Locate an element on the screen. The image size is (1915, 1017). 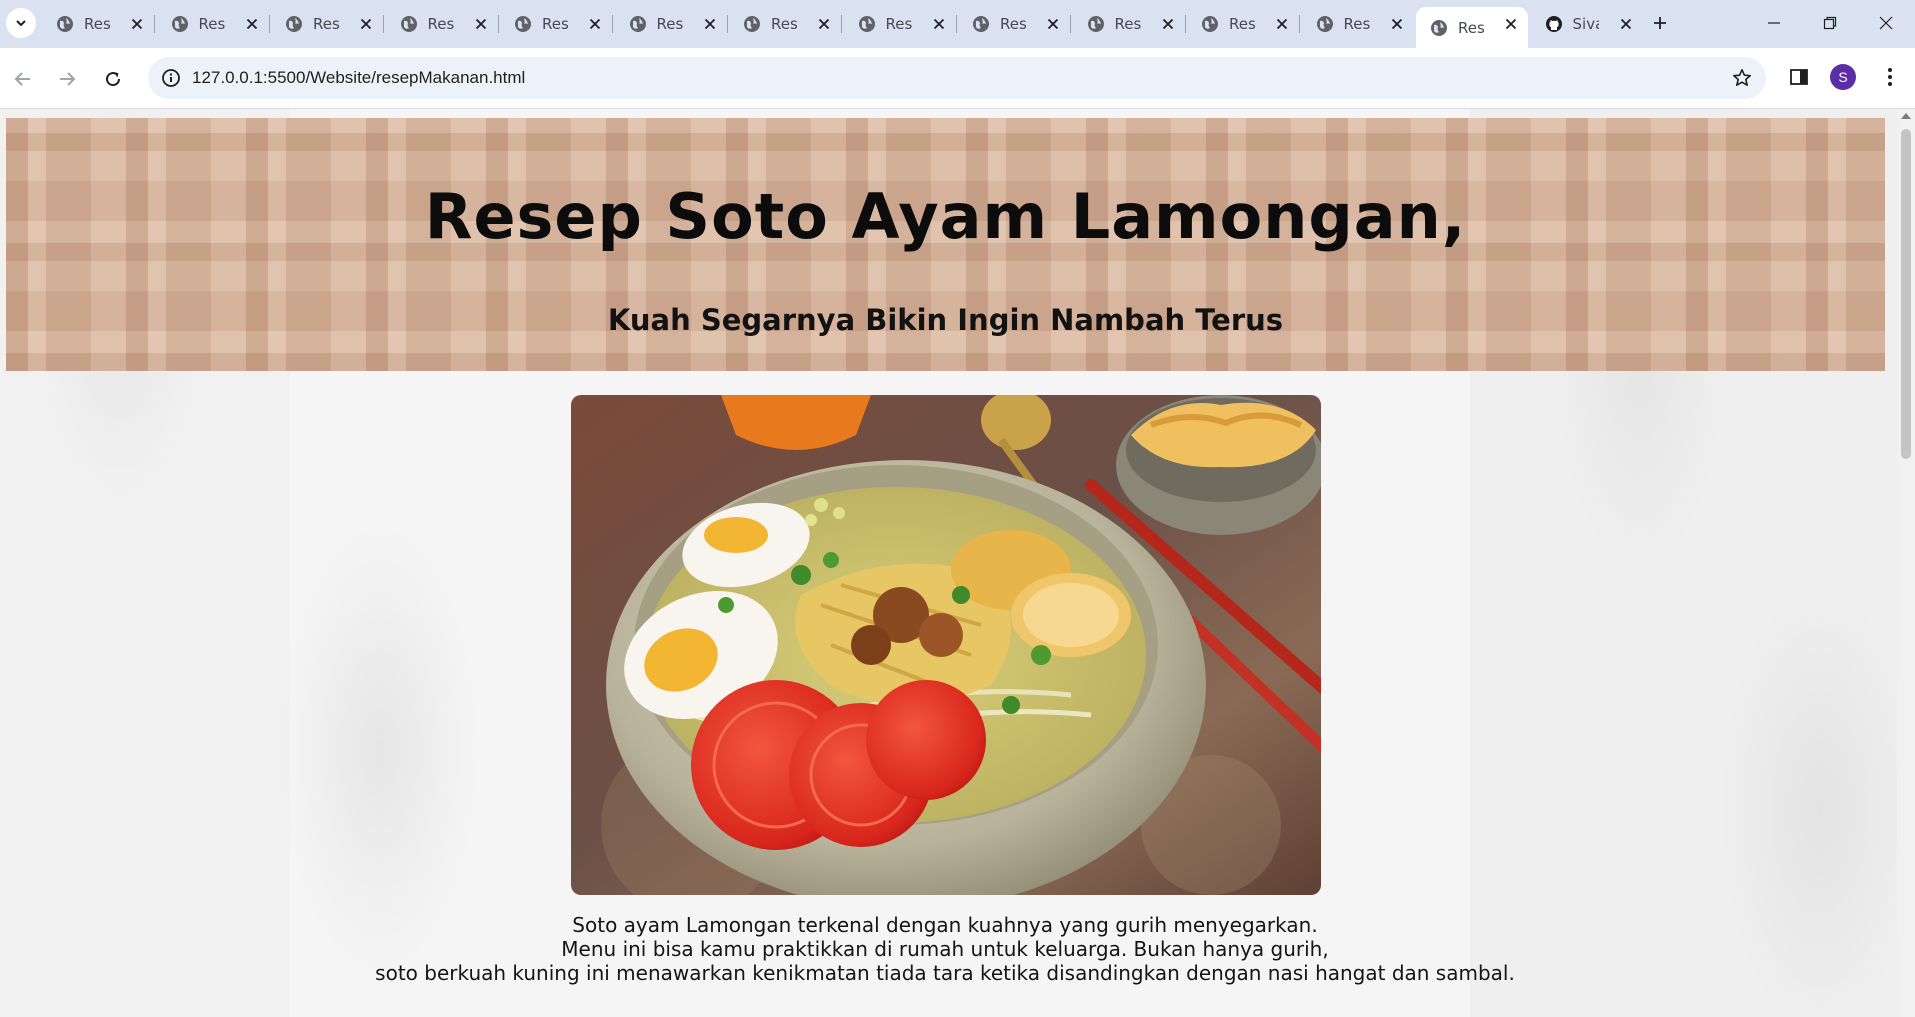
scrollbar-thumb is located at coordinates (1906, 294).